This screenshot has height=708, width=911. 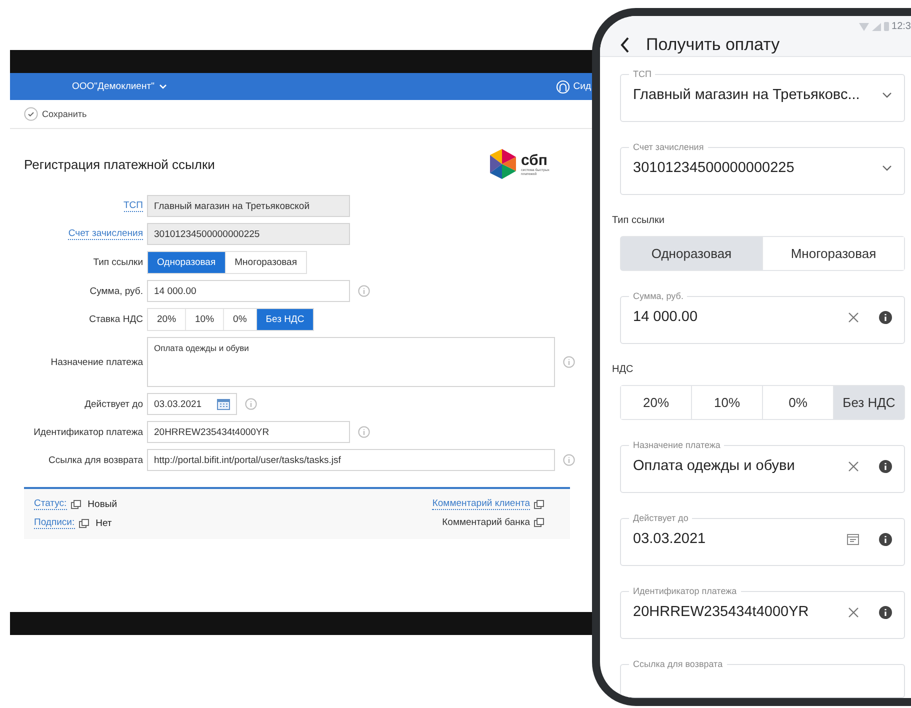 What do you see at coordinates (762, 466) in the screenshot?
I see `input-field: Назначение платежа Оплата одежды и обуви` at bounding box center [762, 466].